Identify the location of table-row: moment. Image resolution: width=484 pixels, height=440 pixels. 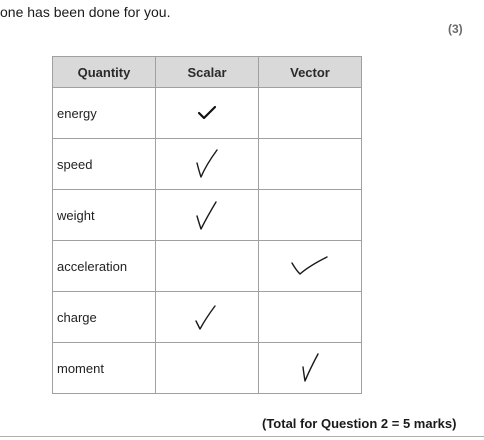
(207, 368).